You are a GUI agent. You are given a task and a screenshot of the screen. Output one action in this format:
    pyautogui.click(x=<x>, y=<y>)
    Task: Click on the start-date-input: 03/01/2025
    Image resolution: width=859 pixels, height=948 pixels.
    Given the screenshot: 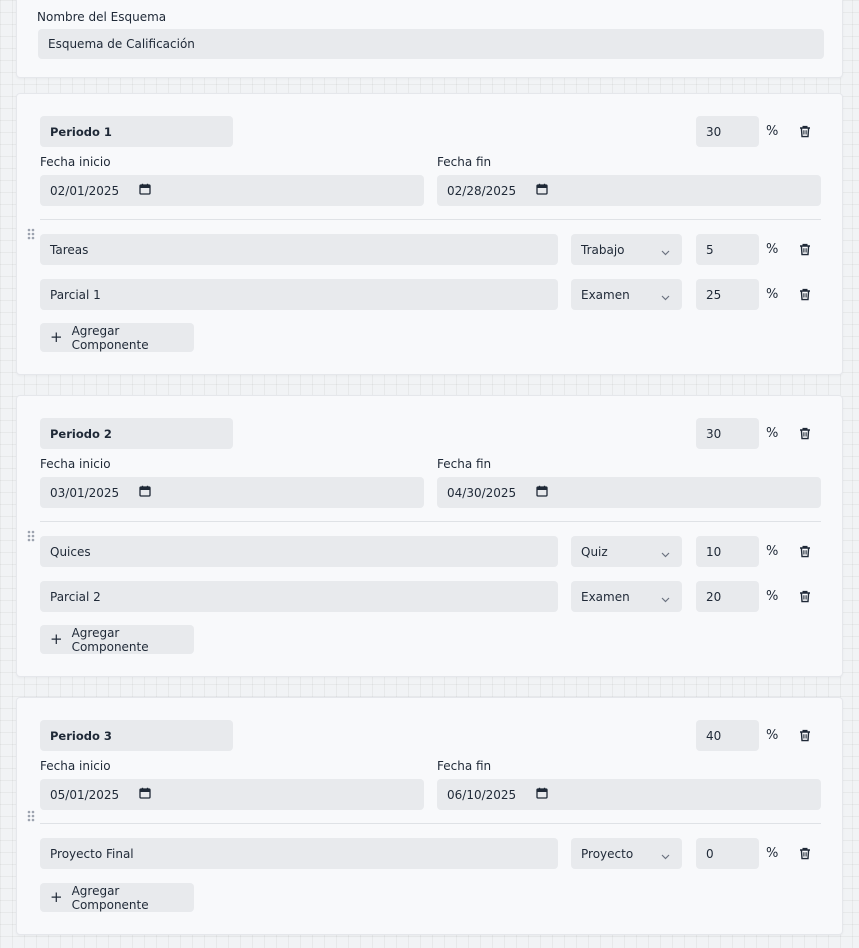 What is the action you would take?
    pyautogui.click(x=232, y=492)
    